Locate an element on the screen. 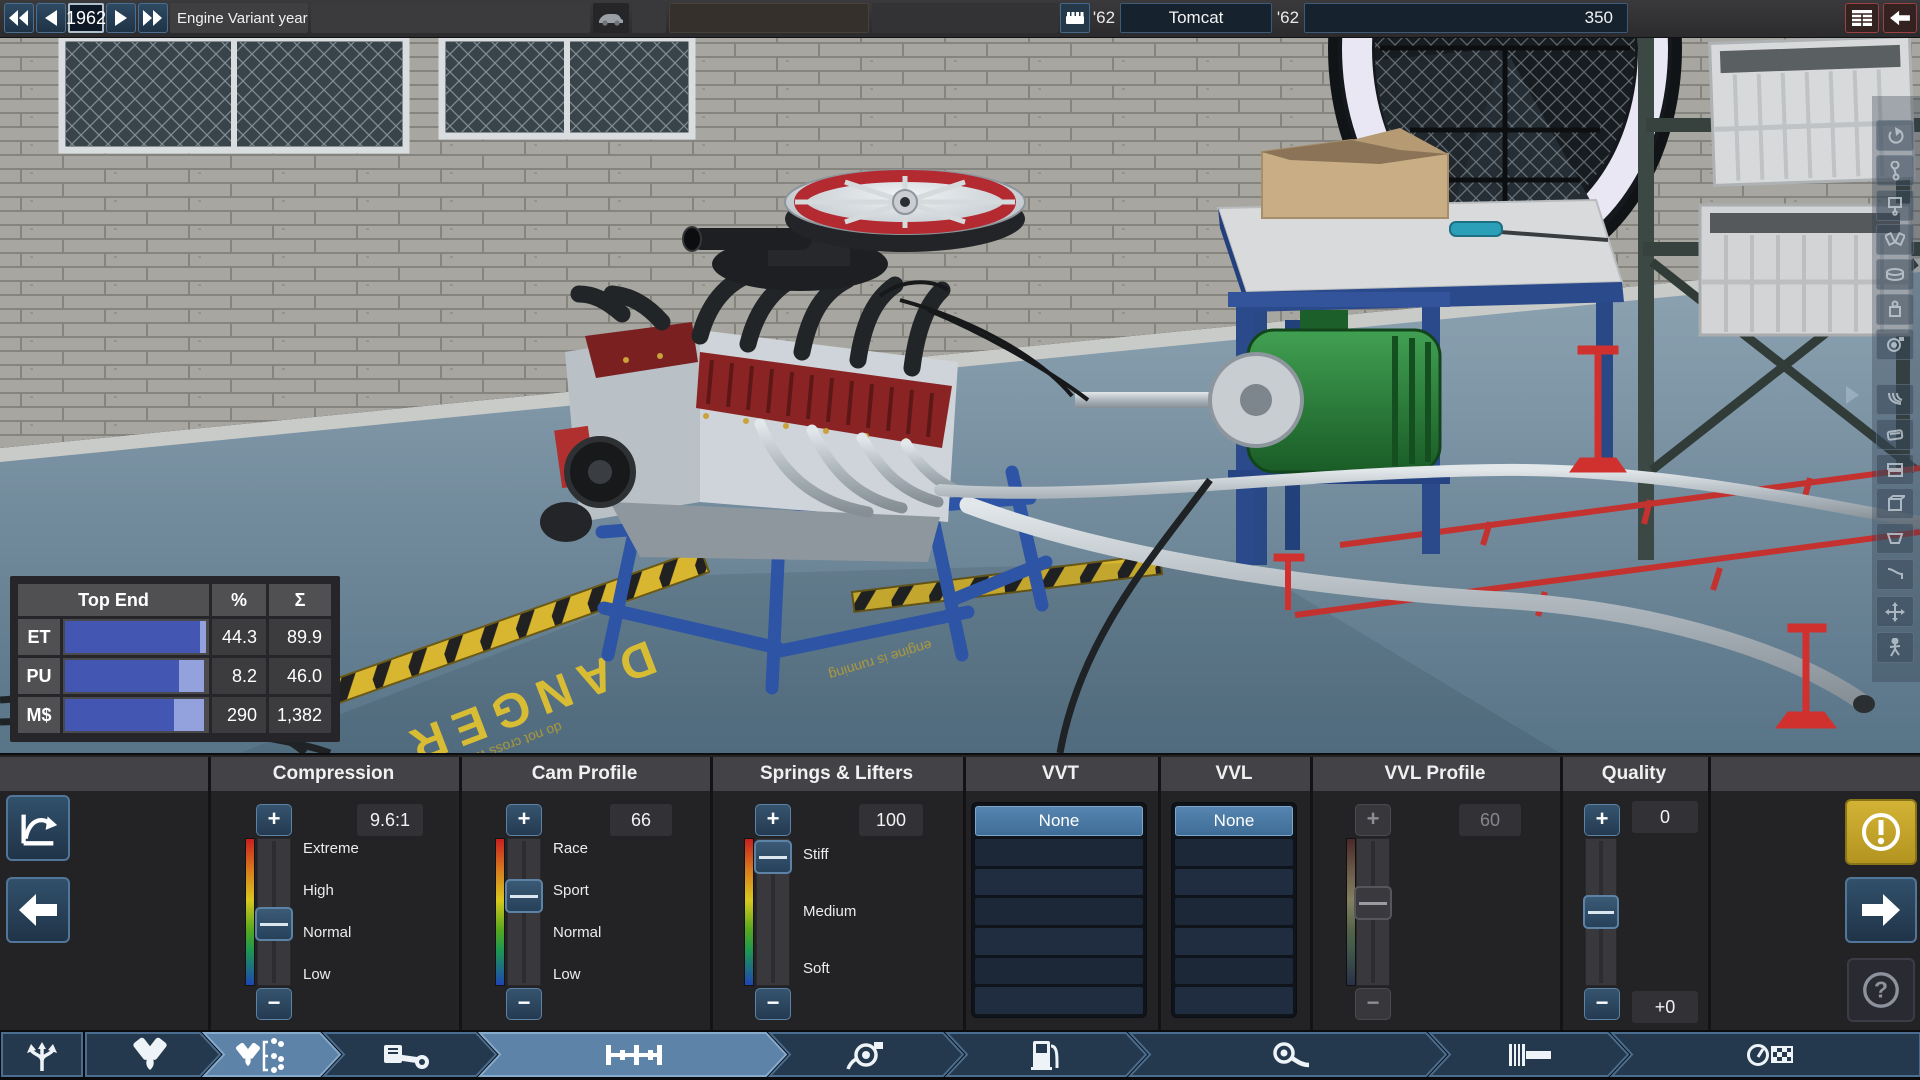 The image size is (1920, 1080). toolbar-undo-button is located at coordinates (1895, 135).